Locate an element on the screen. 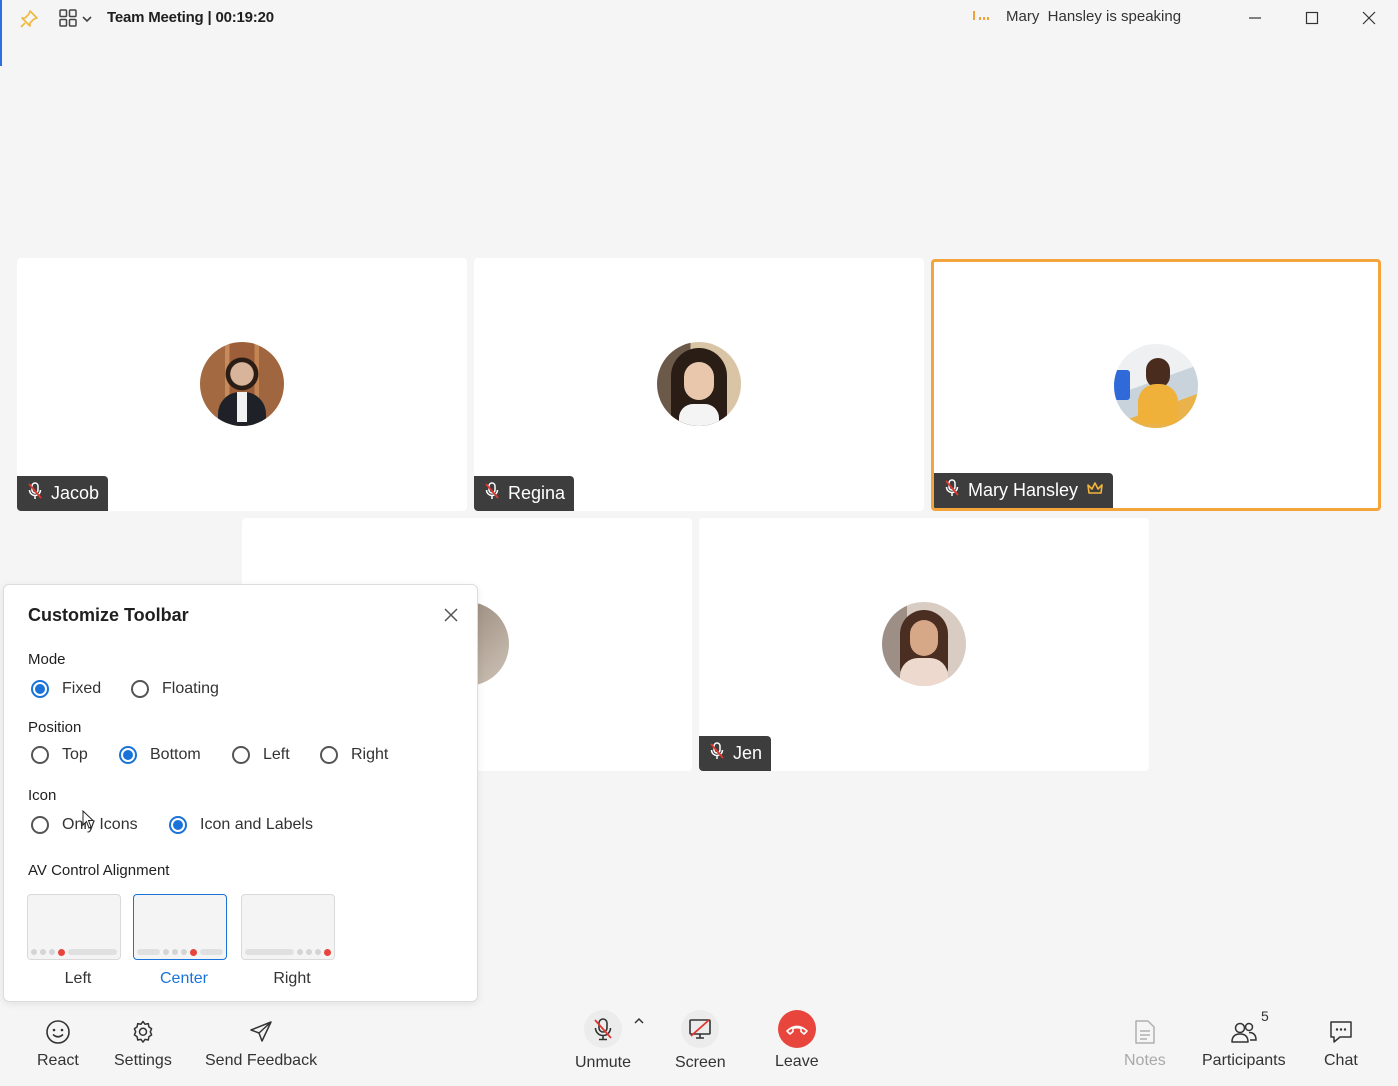  radio-label: Floating is located at coordinates (190, 688).